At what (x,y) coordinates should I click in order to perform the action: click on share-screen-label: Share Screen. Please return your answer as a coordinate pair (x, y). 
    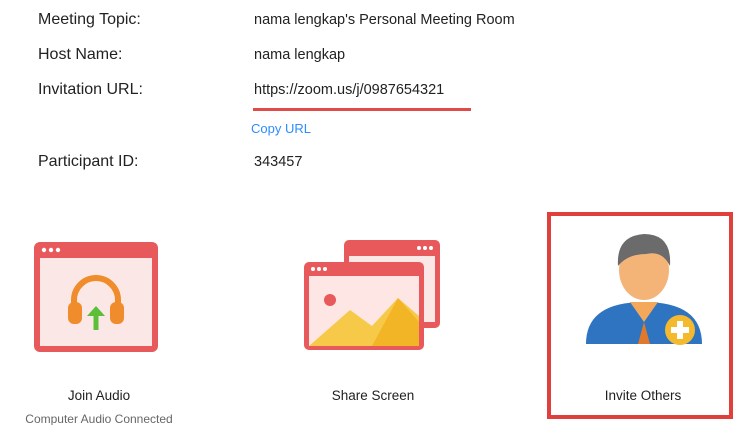
    Looking at the image, I should click on (373, 395).